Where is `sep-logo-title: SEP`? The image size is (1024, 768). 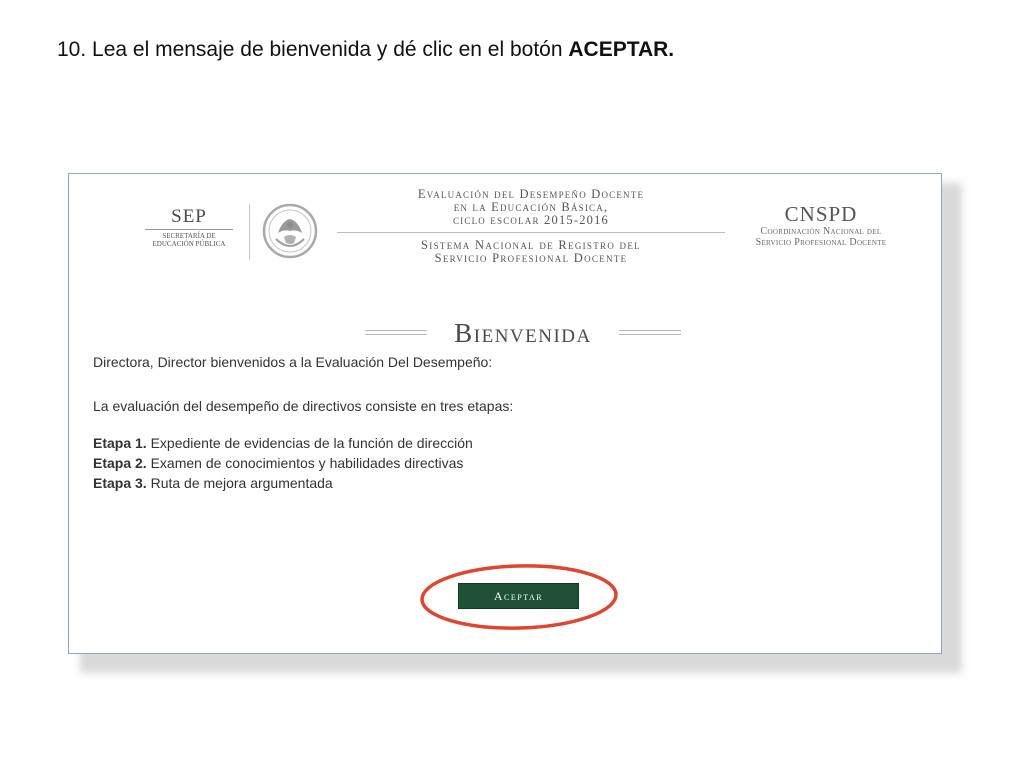
sep-logo-title: SEP is located at coordinates (189, 216).